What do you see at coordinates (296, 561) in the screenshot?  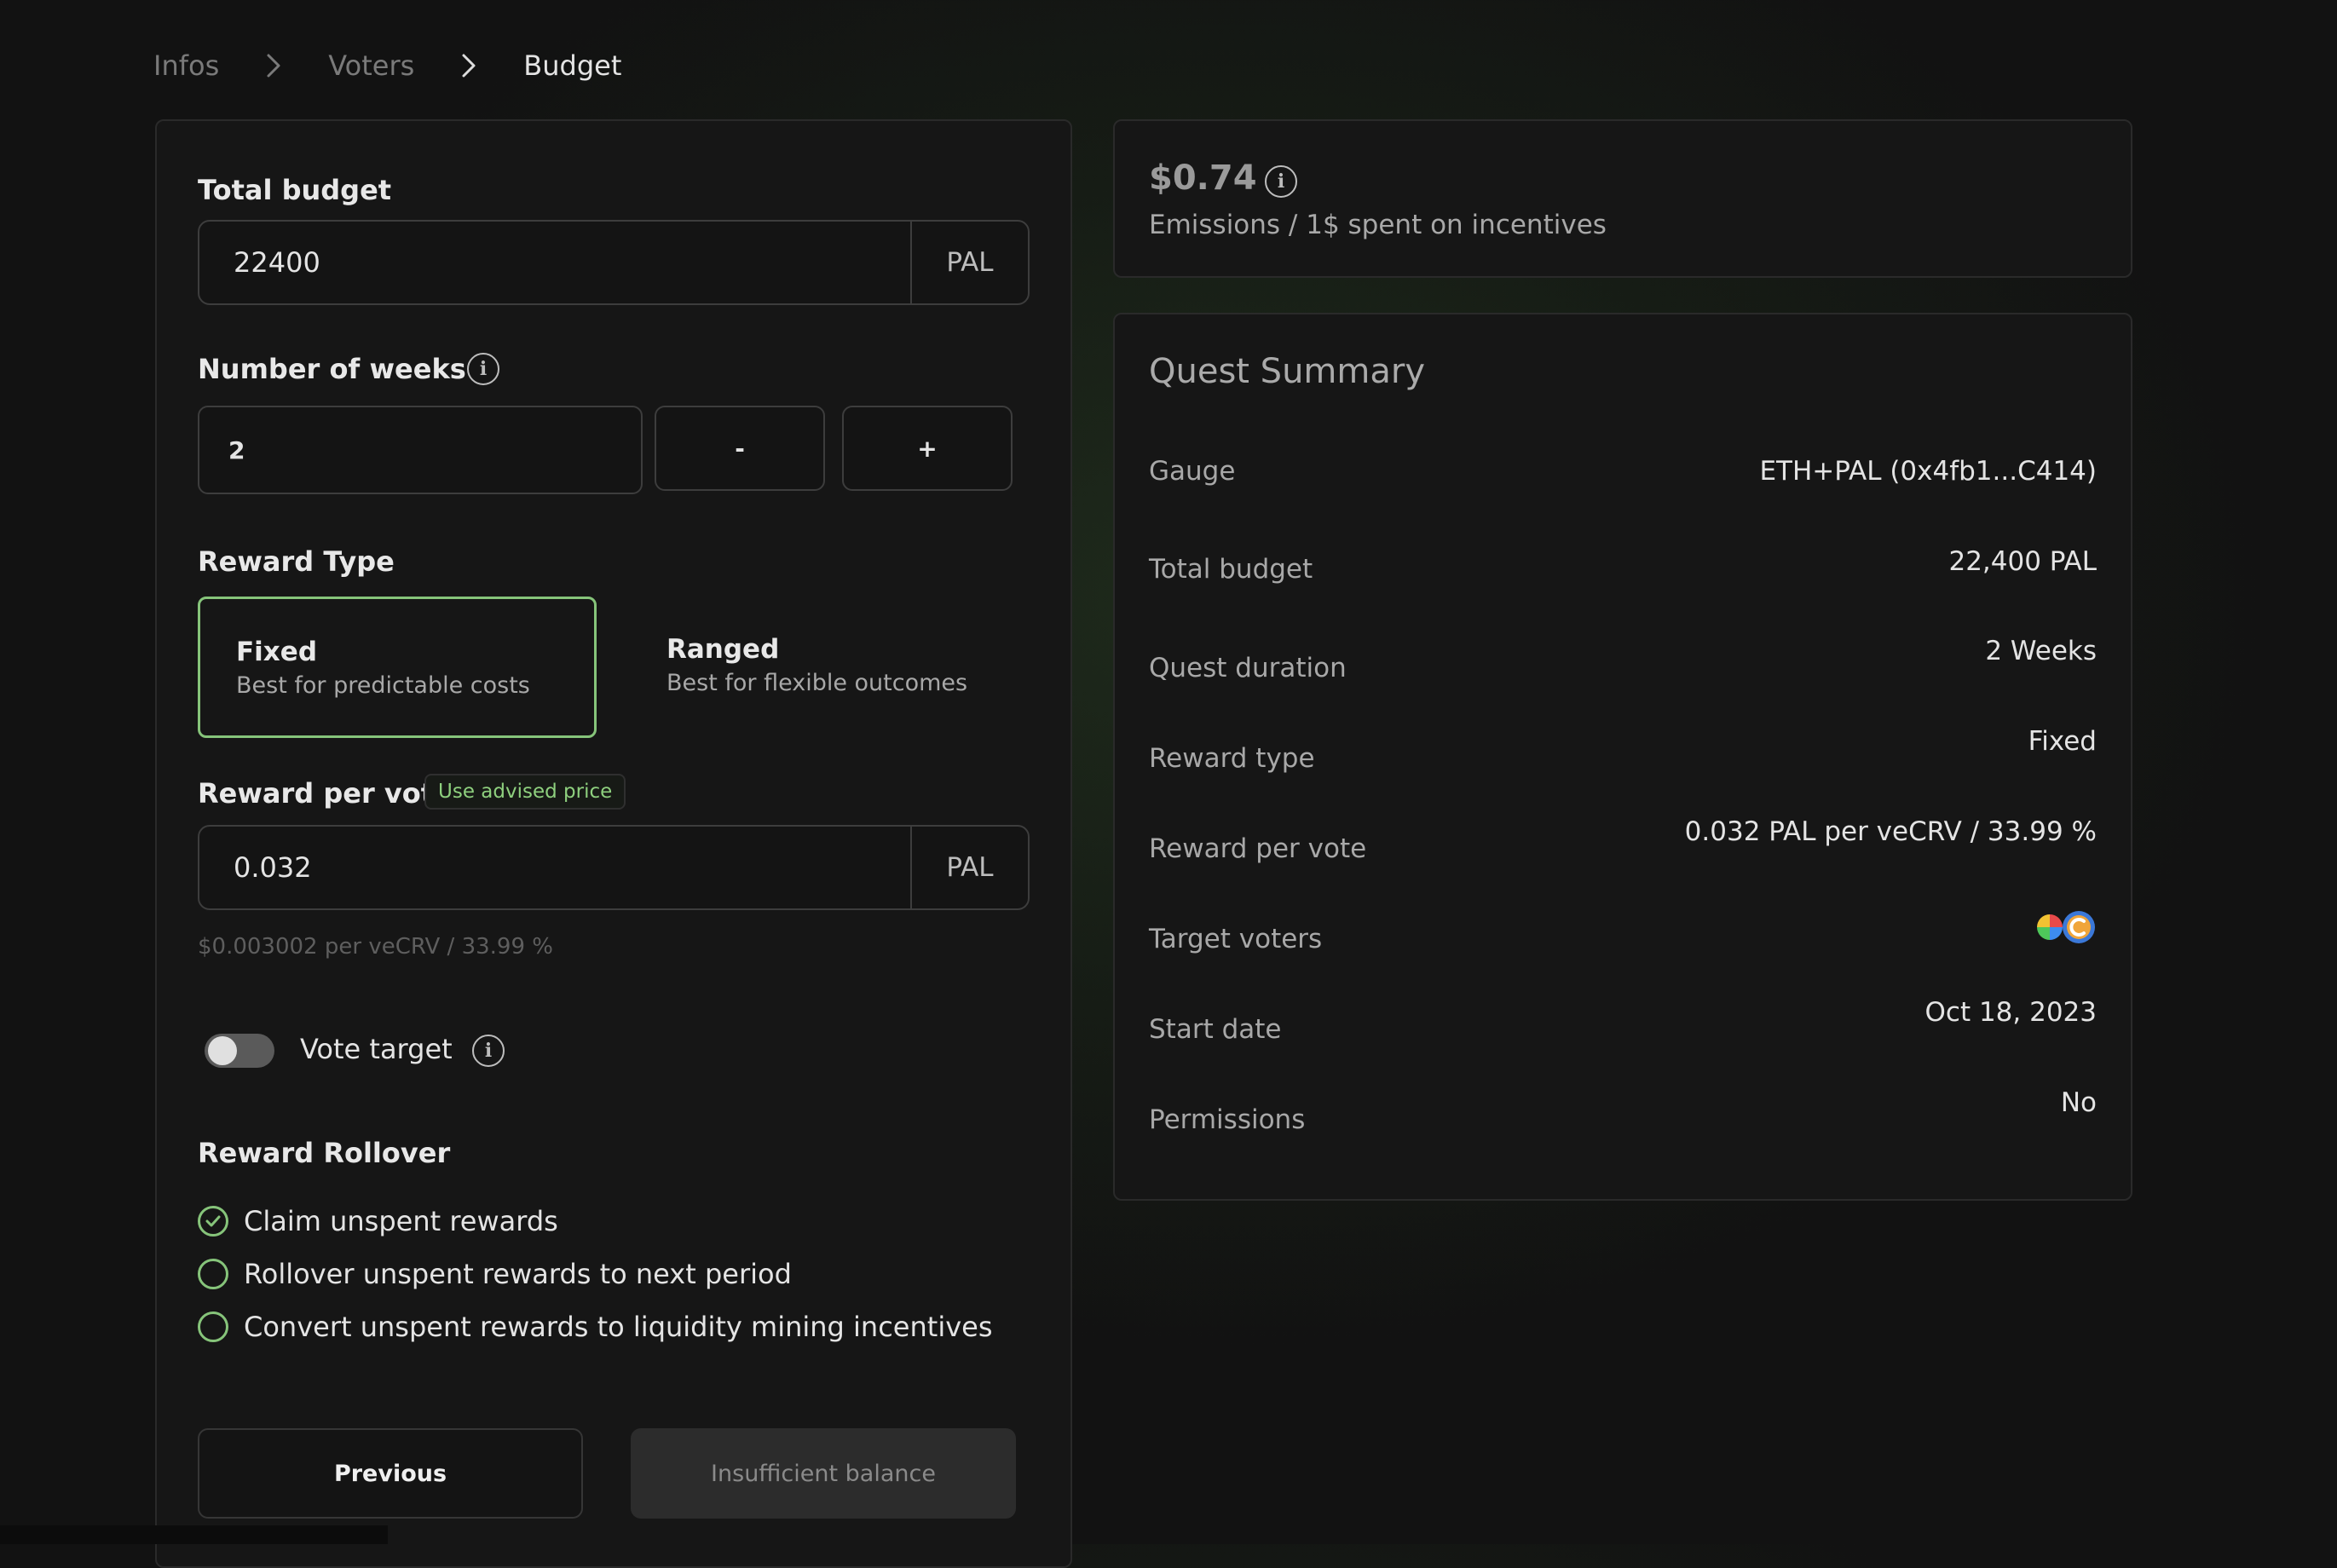 I see `reward-type-label: Reward Type` at bounding box center [296, 561].